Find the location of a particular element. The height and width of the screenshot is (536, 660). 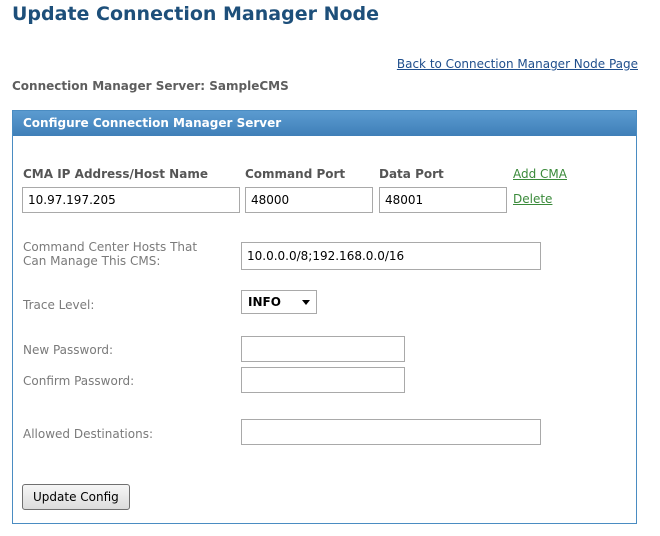

update-config-button: Update Config is located at coordinates (76, 497).